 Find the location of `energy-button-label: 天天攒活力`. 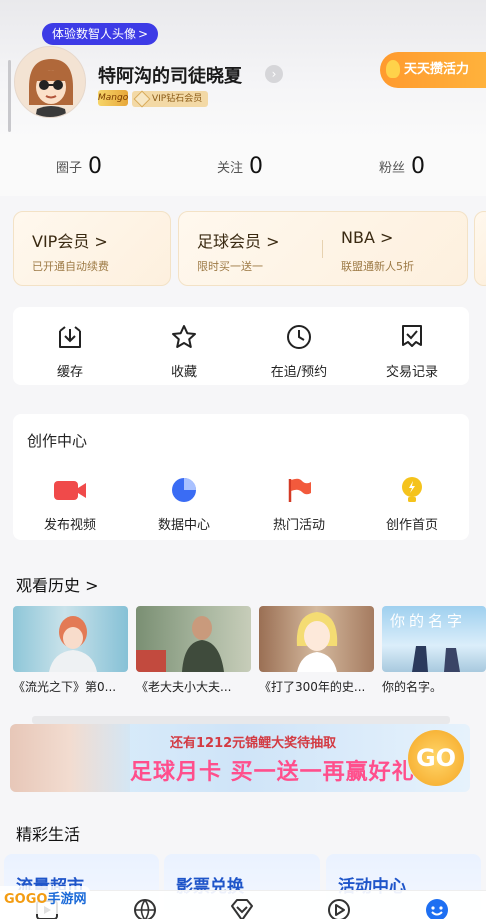

energy-button-label: 天天攒活力 is located at coordinates (437, 69).